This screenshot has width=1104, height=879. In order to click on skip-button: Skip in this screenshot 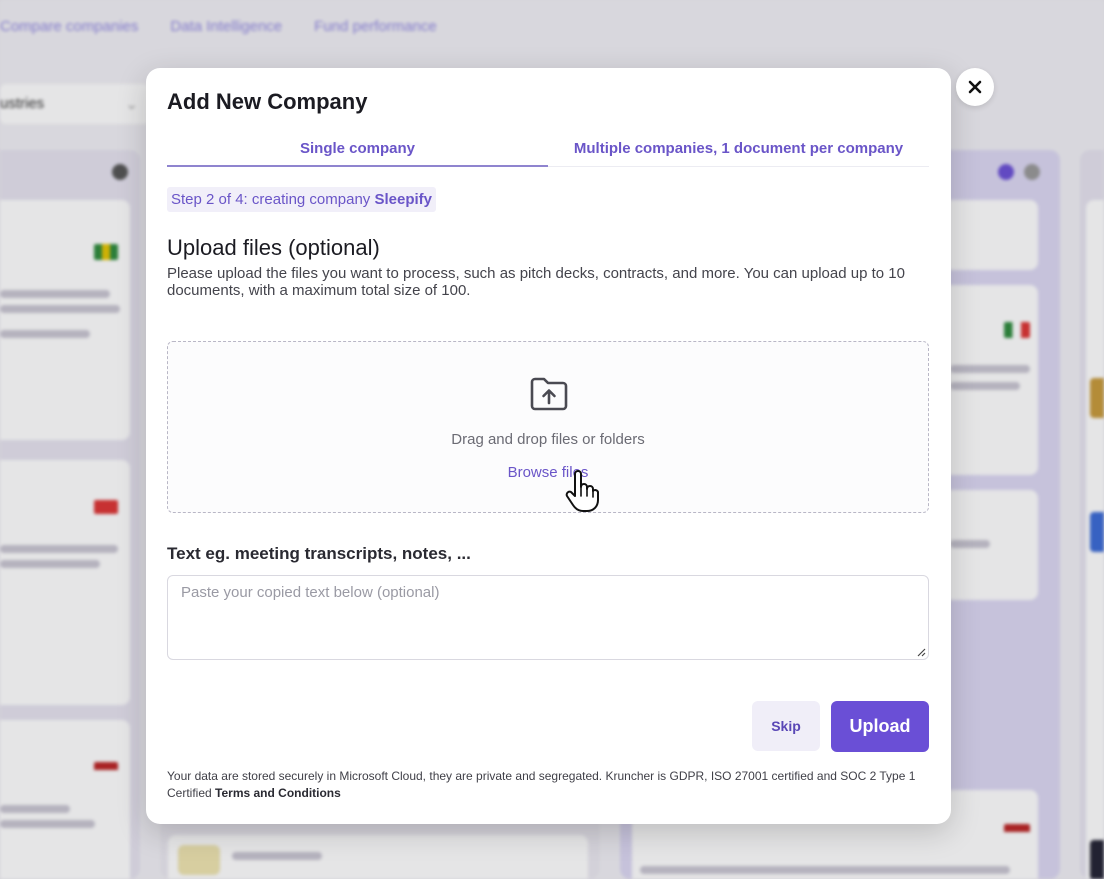, I will do `click(786, 726)`.